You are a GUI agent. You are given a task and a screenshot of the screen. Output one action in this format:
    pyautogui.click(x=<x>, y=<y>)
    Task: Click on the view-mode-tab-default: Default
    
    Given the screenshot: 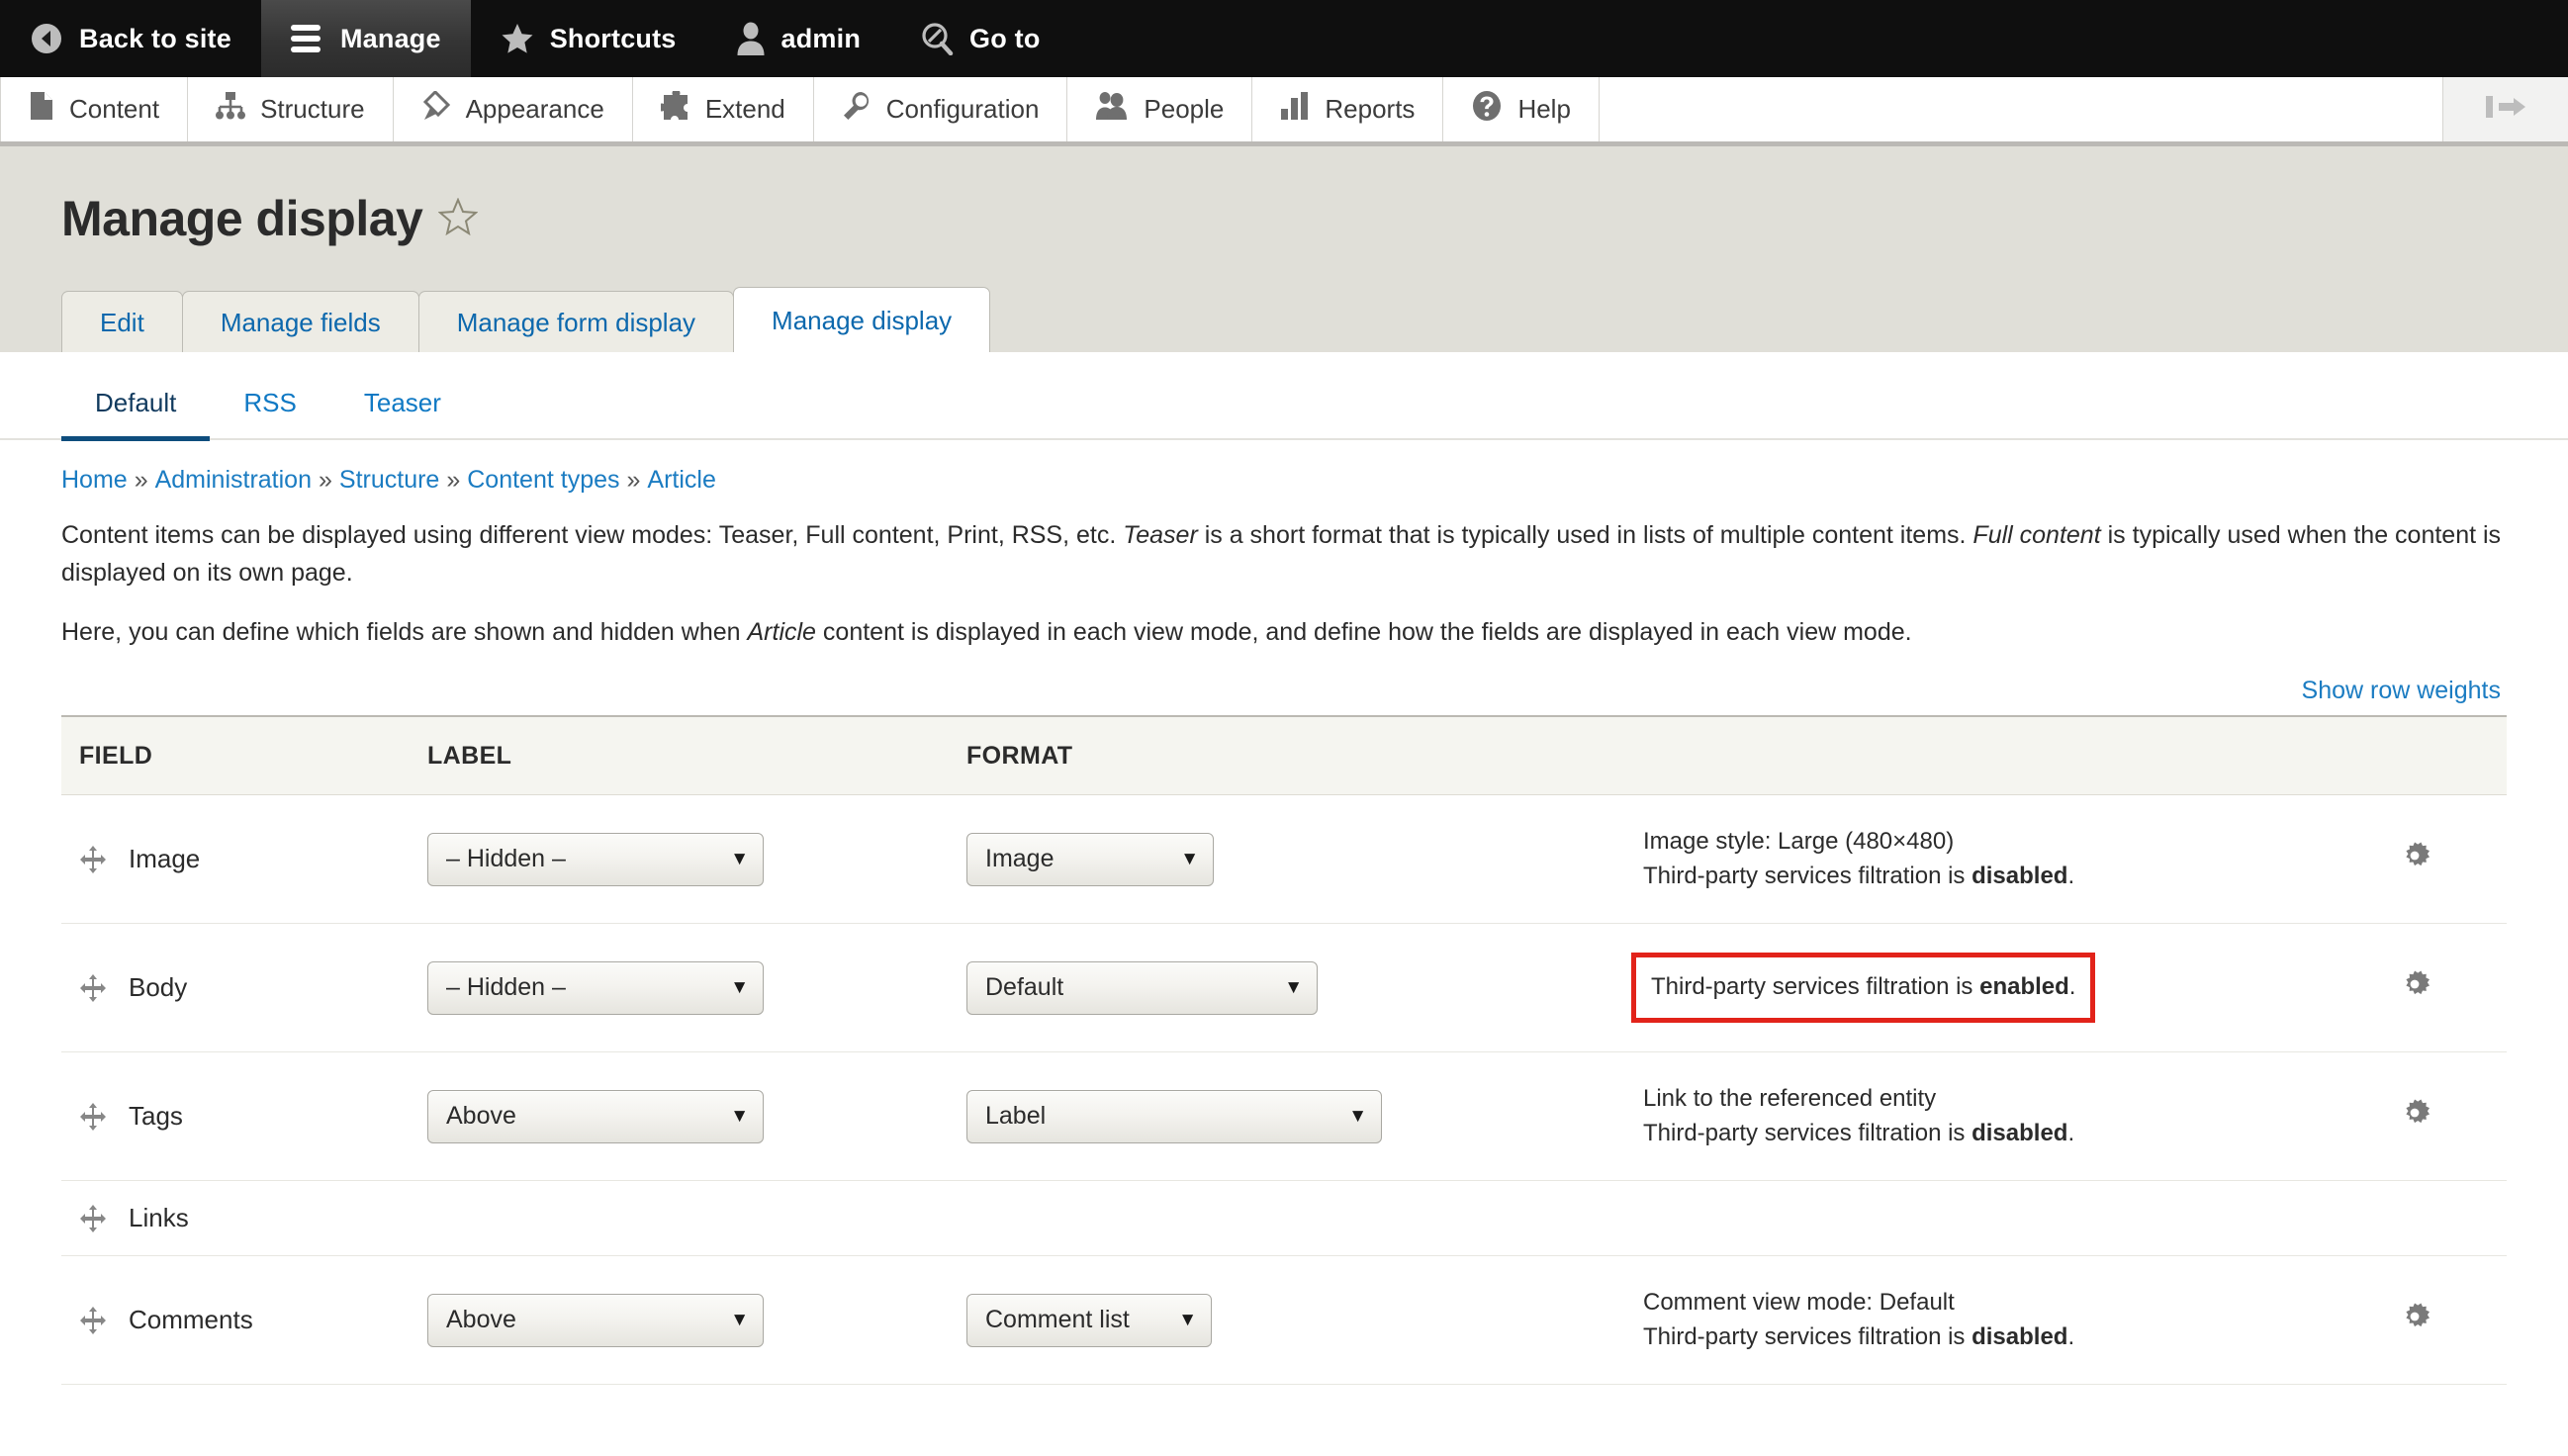 What is the action you would take?
    pyautogui.click(x=136, y=409)
    